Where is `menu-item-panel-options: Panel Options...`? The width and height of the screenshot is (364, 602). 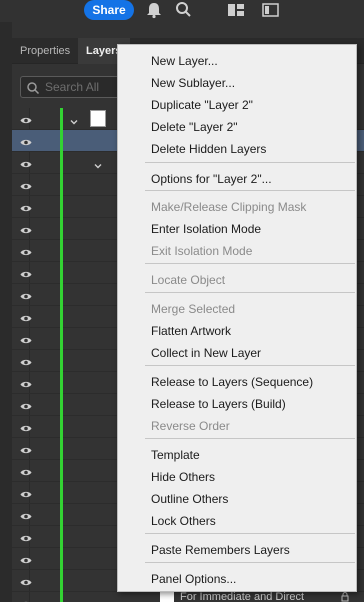
menu-item-panel-options: Panel Options... is located at coordinates (193, 579).